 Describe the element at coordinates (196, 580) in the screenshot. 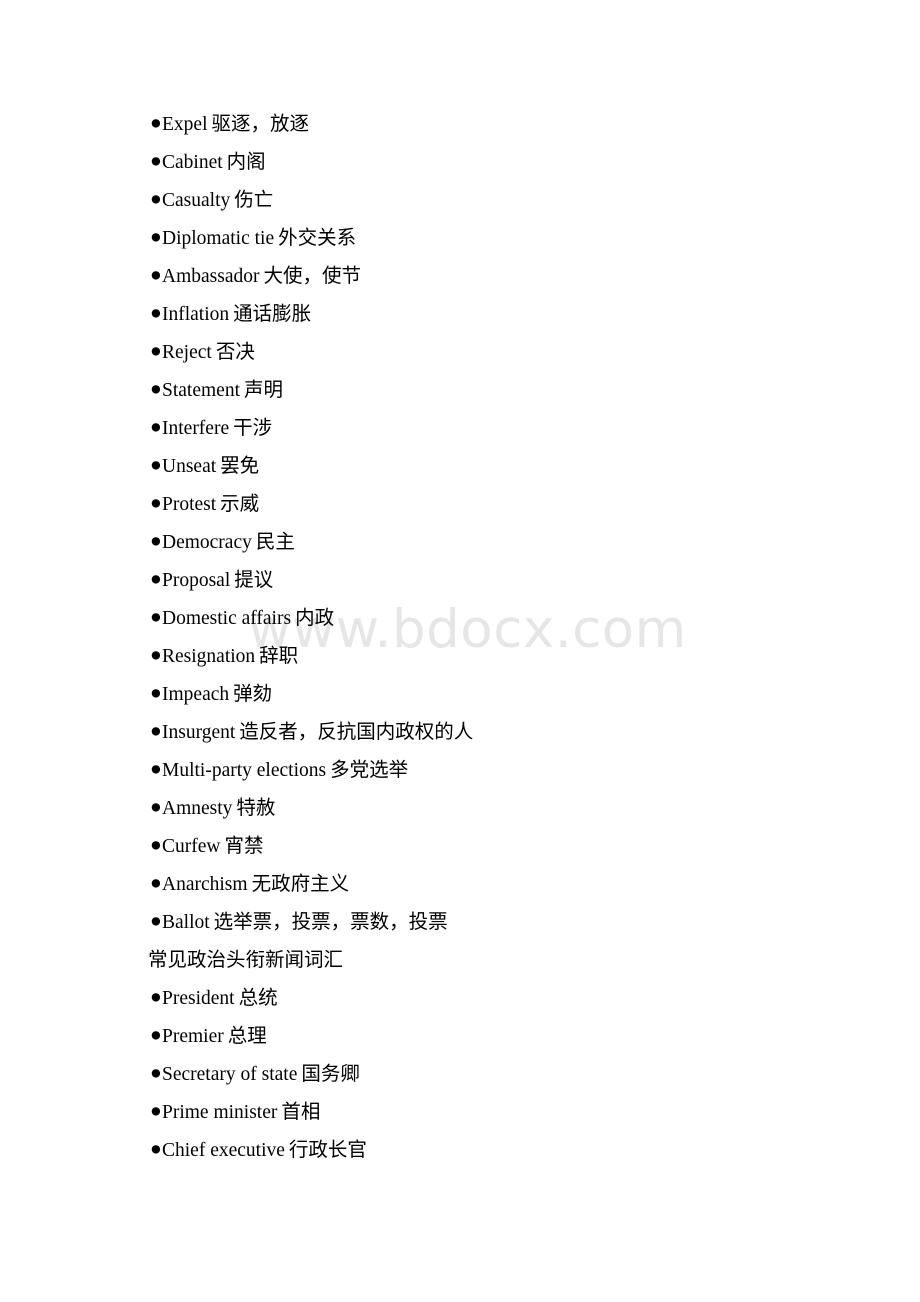

I see `english-term: Proposal` at that location.